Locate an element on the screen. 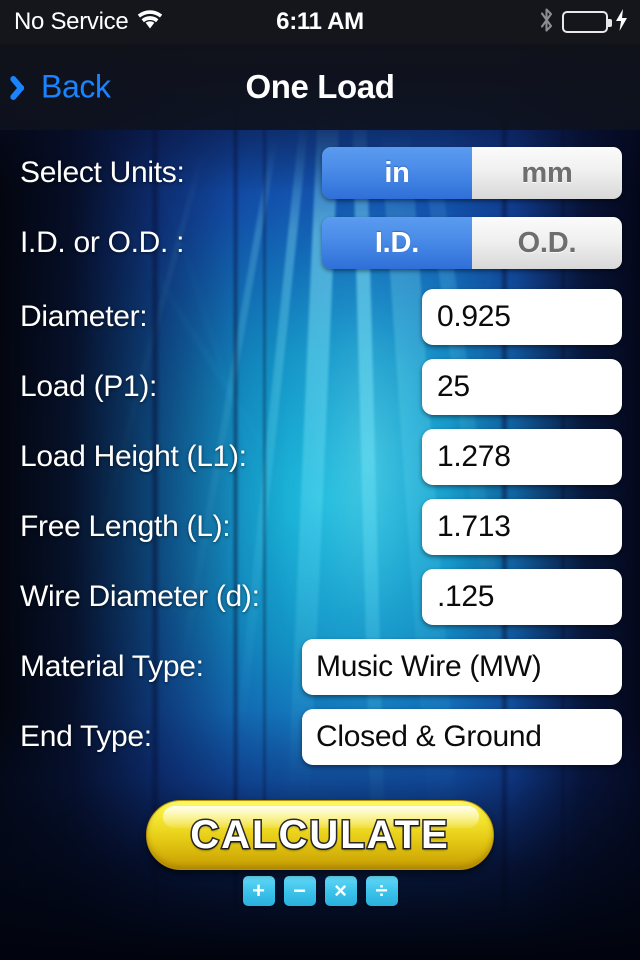  label-free-length-l: Free Length (L): is located at coordinates (125, 526).